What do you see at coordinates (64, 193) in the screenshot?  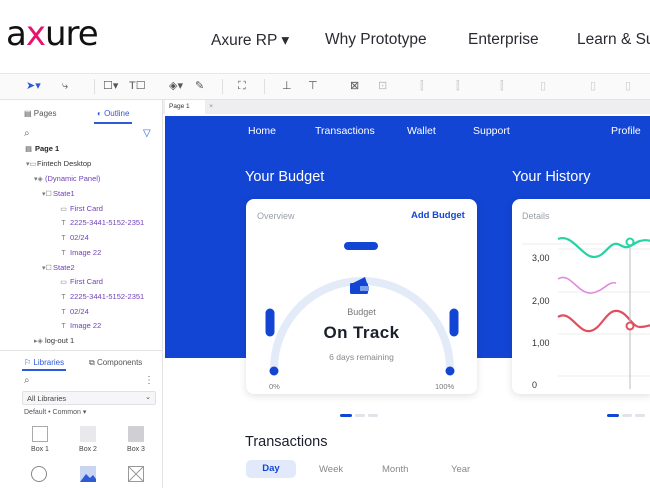 I see `tree-label: State1` at bounding box center [64, 193].